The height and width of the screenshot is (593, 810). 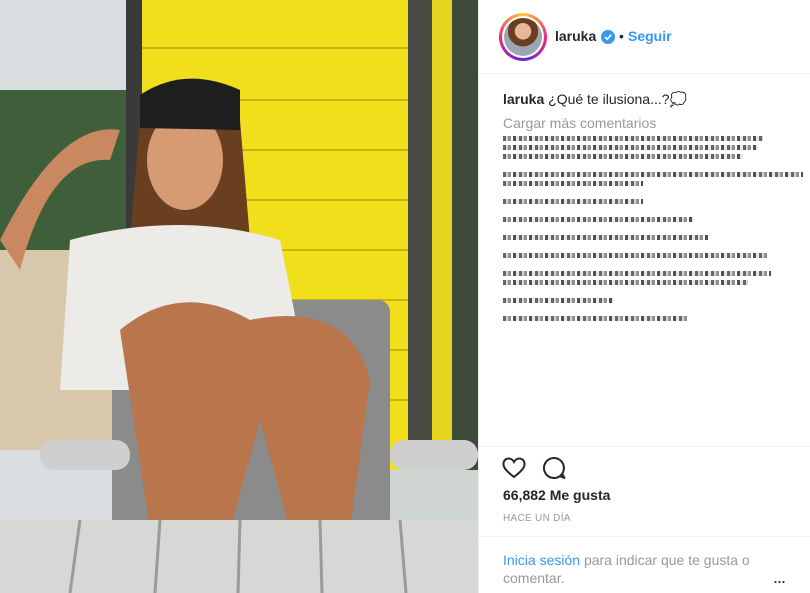 What do you see at coordinates (648, 123) in the screenshot?
I see `load-more-comments: Cargar más comentarios` at bounding box center [648, 123].